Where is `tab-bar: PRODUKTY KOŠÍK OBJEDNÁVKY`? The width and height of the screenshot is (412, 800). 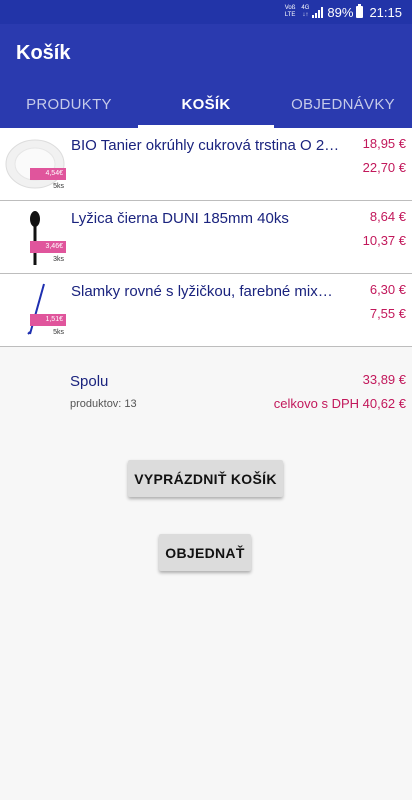 tab-bar: PRODUKTY KOŠÍK OBJEDNÁVKY is located at coordinates (206, 104).